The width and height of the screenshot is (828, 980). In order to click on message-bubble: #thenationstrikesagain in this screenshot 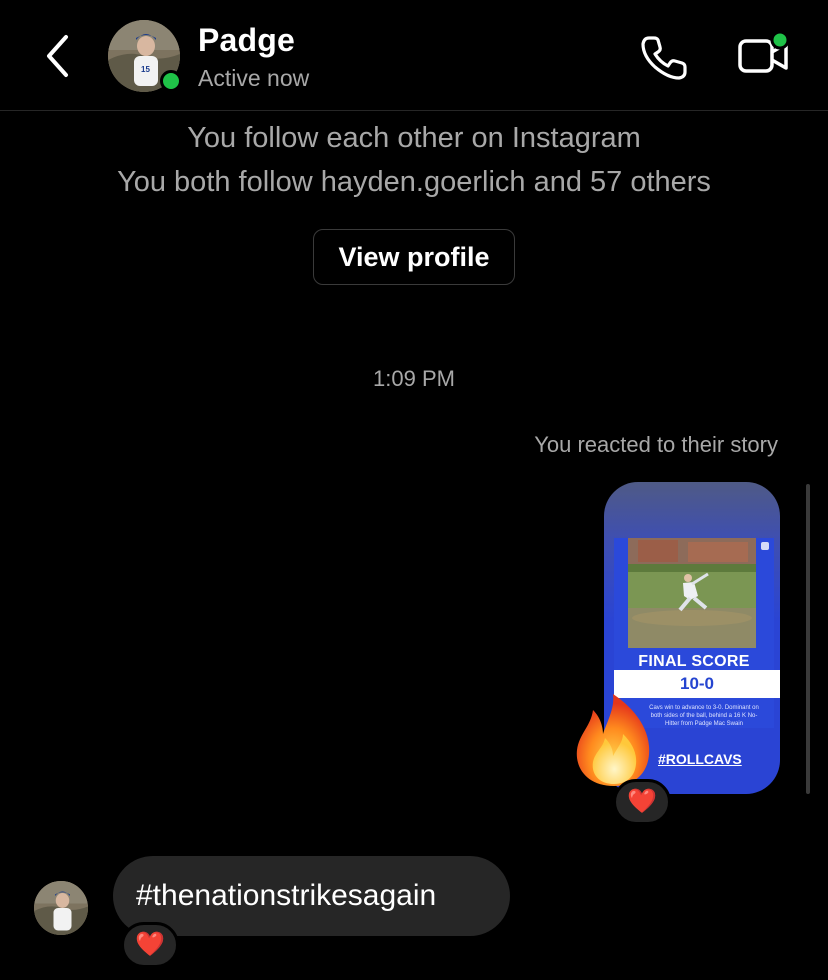, I will do `click(311, 896)`.